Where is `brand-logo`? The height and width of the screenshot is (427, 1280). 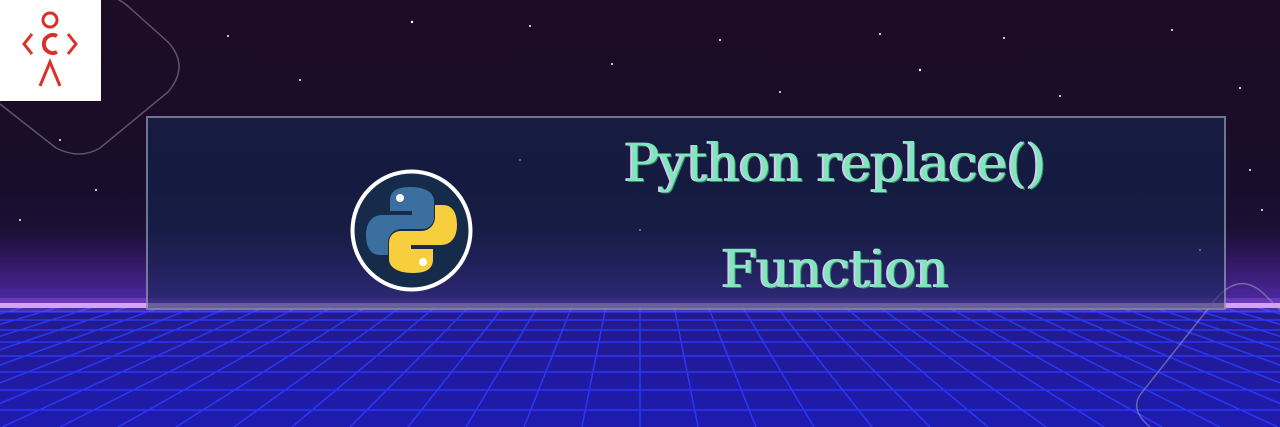
brand-logo is located at coordinates (50, 50).